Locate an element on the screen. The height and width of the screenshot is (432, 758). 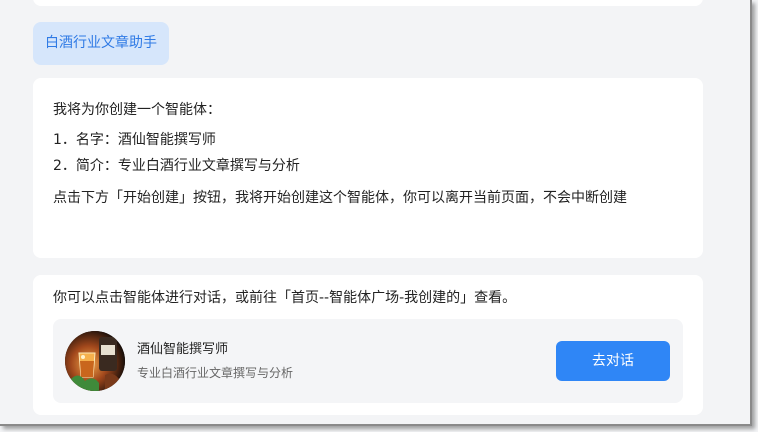
reply-item-description: 2．简介：专业白酒行业文章撰写与分析 is located at coordinates (176, 166).